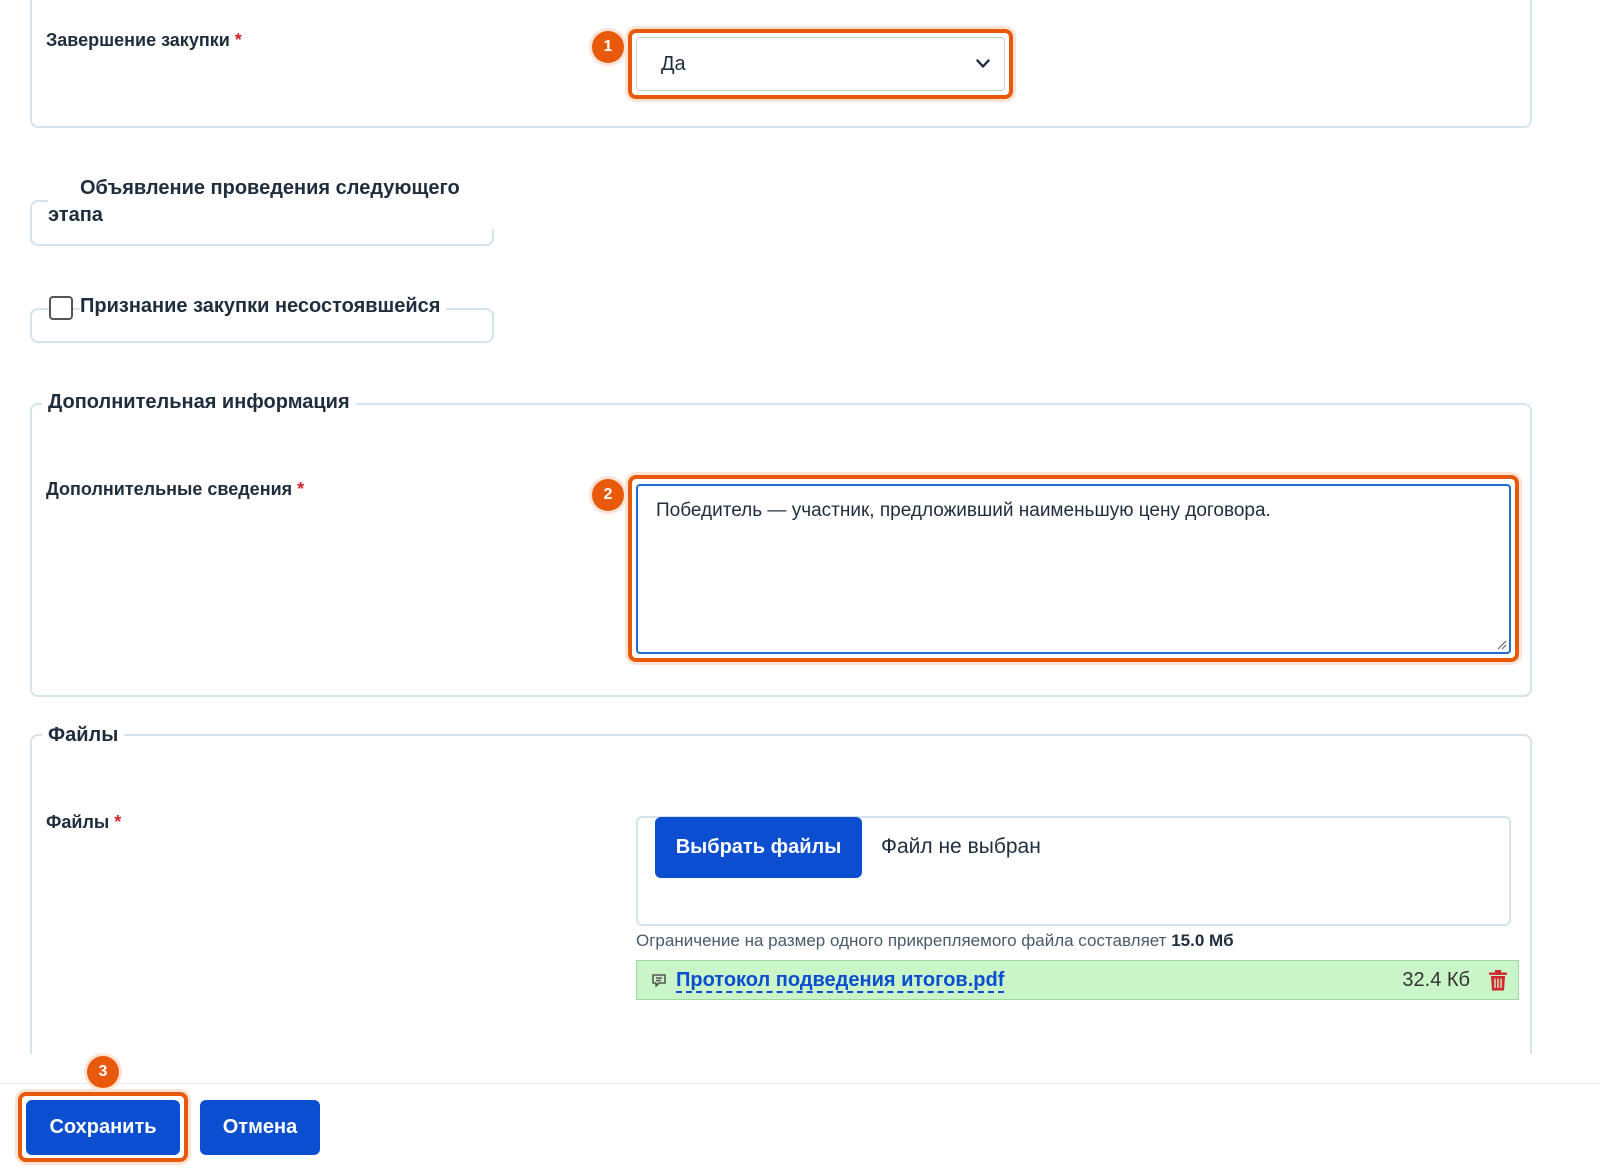 The image size is (1600, 1169). What do you see at coordinates (1436, 980) in the screenshot?
I see `attached-file-size: 32.4 Кб` at bounding box center [1436, 980].